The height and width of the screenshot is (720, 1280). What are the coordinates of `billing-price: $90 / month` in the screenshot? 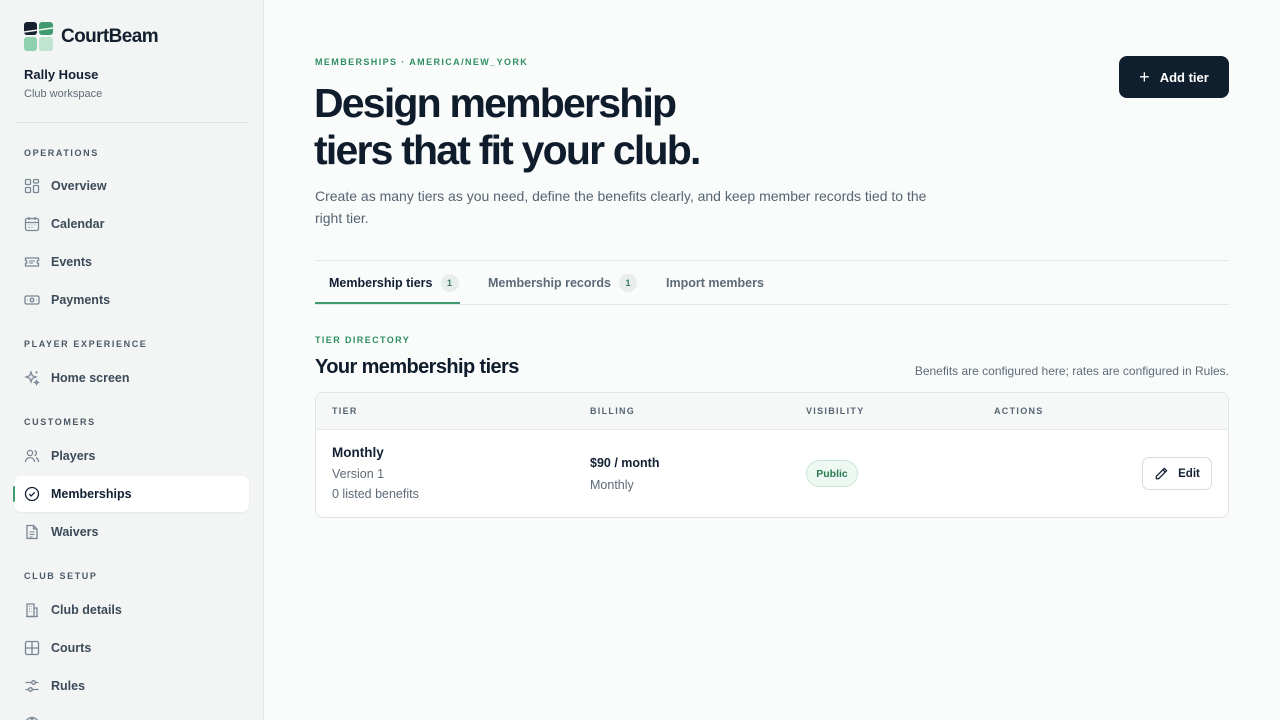 It's located at (625, 463).